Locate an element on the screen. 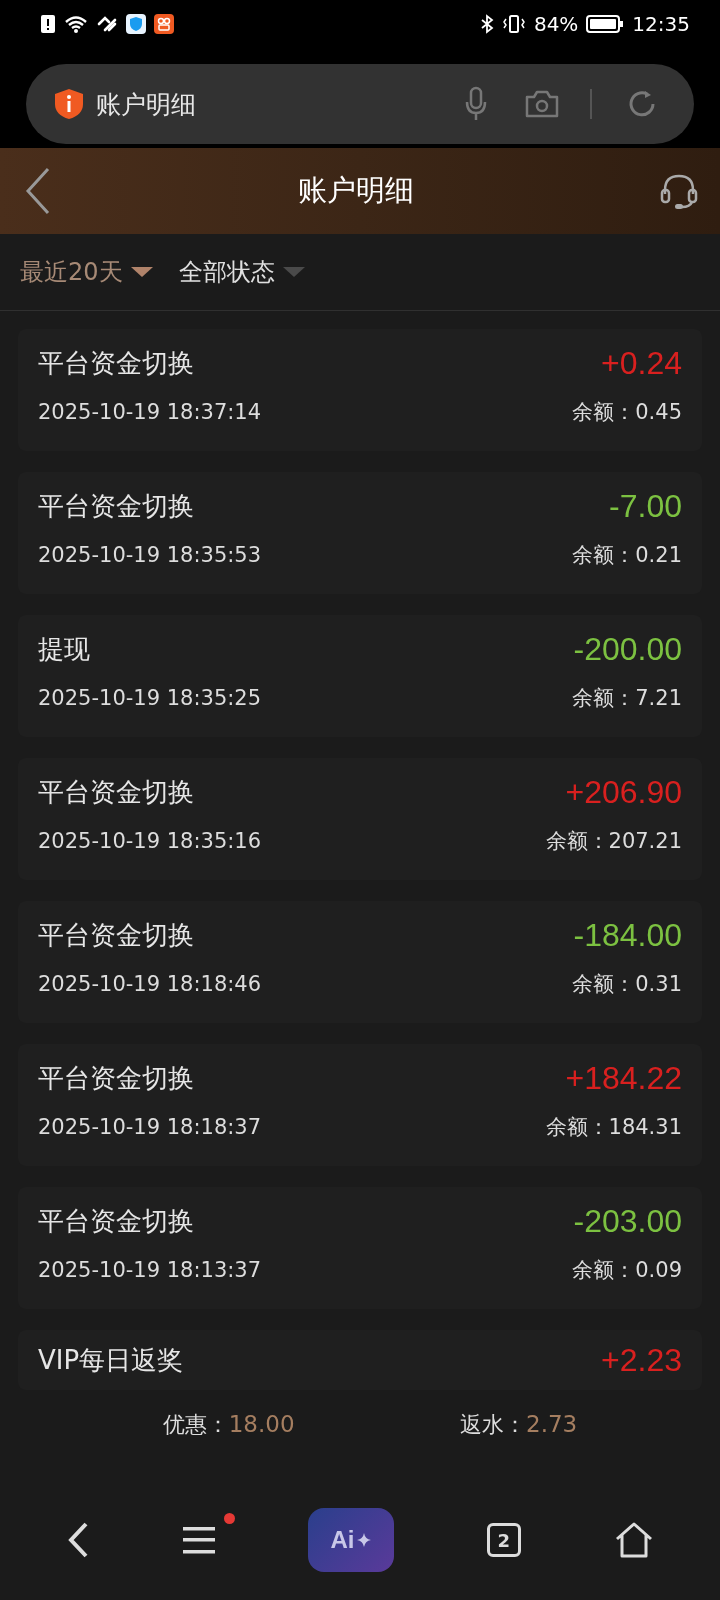 Image resolution: width=720 pixels, height=1600 pixels. link-icon is located at coordinates (107, 24).